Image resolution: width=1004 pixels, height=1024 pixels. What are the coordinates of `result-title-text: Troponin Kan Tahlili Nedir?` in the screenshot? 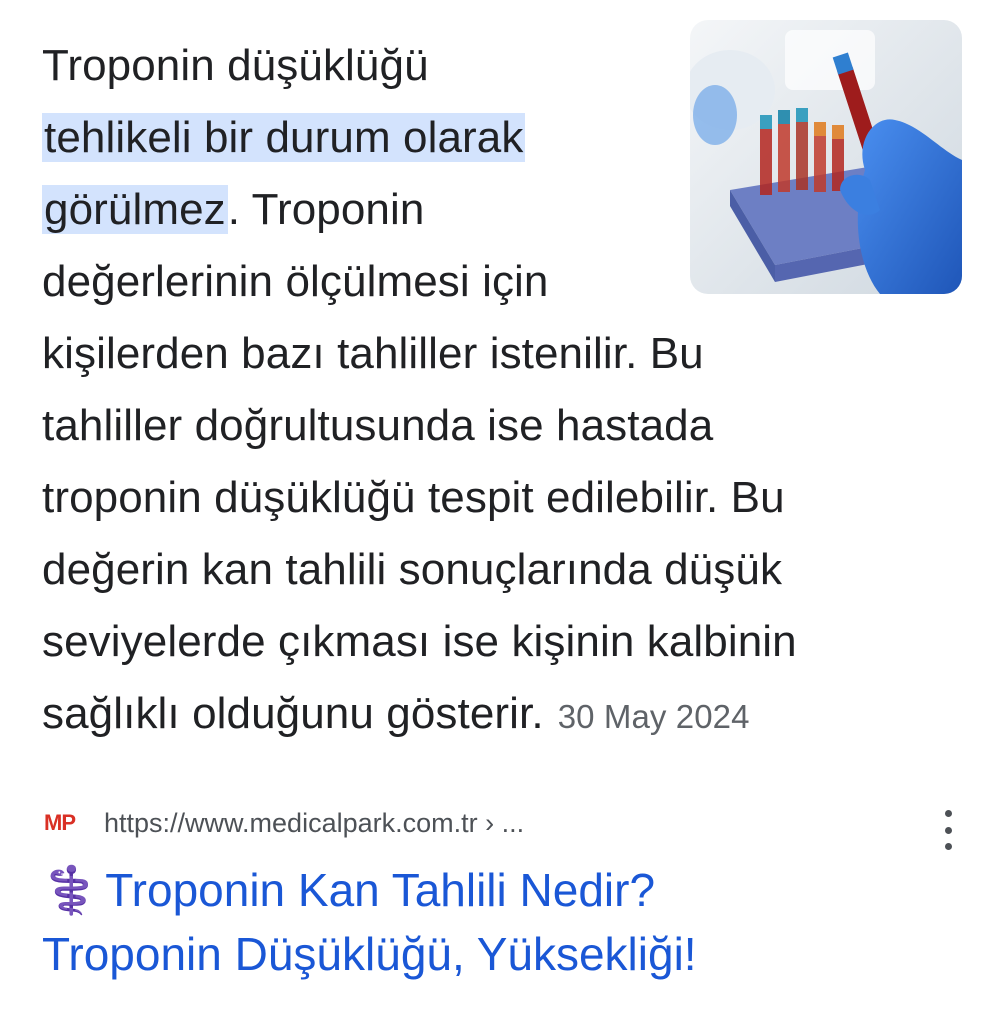 It's located at (380, 890).